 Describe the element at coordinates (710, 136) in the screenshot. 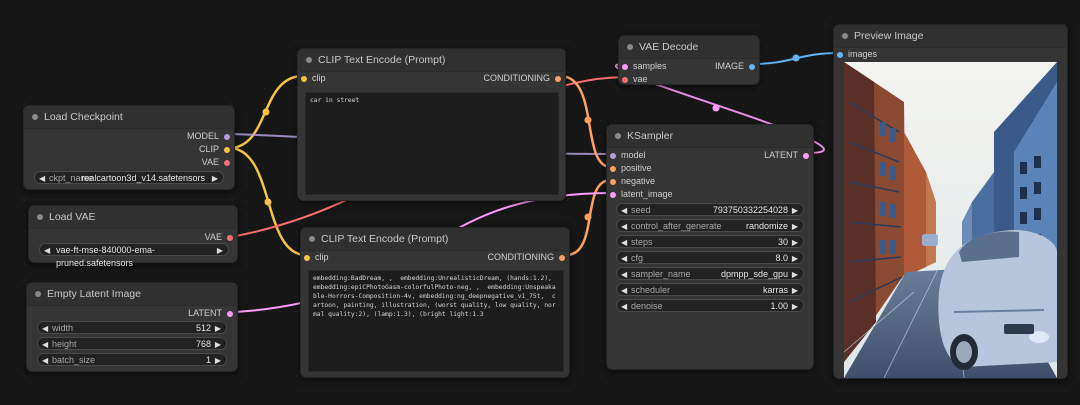

I see `node-title: KSampler` at that location.